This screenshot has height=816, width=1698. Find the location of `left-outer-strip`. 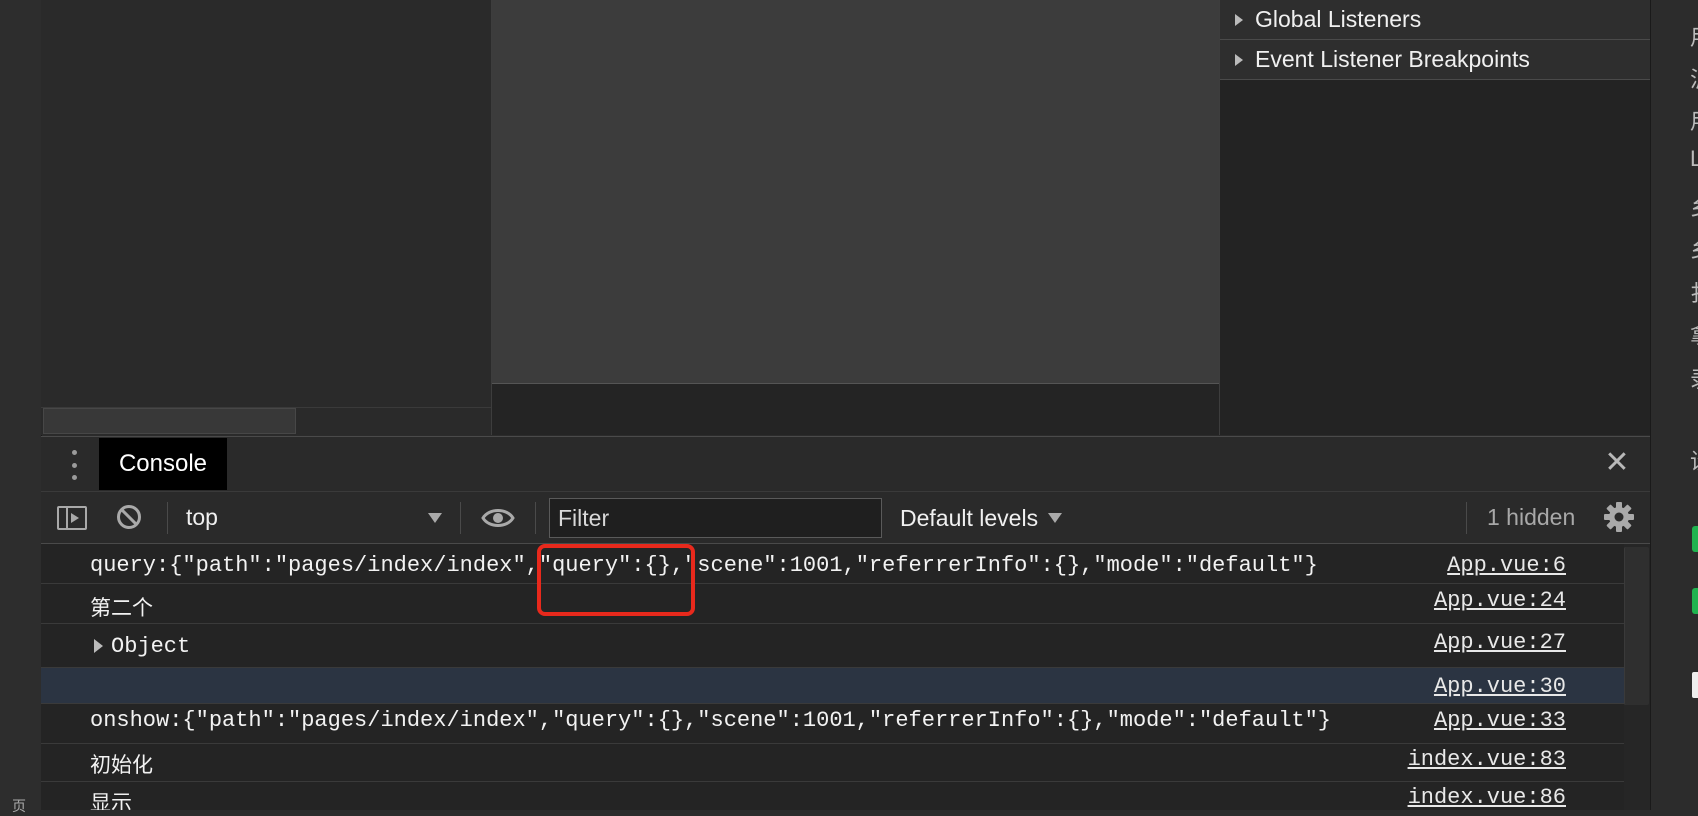

left-outer-strip is located at coordinates (21, 405).